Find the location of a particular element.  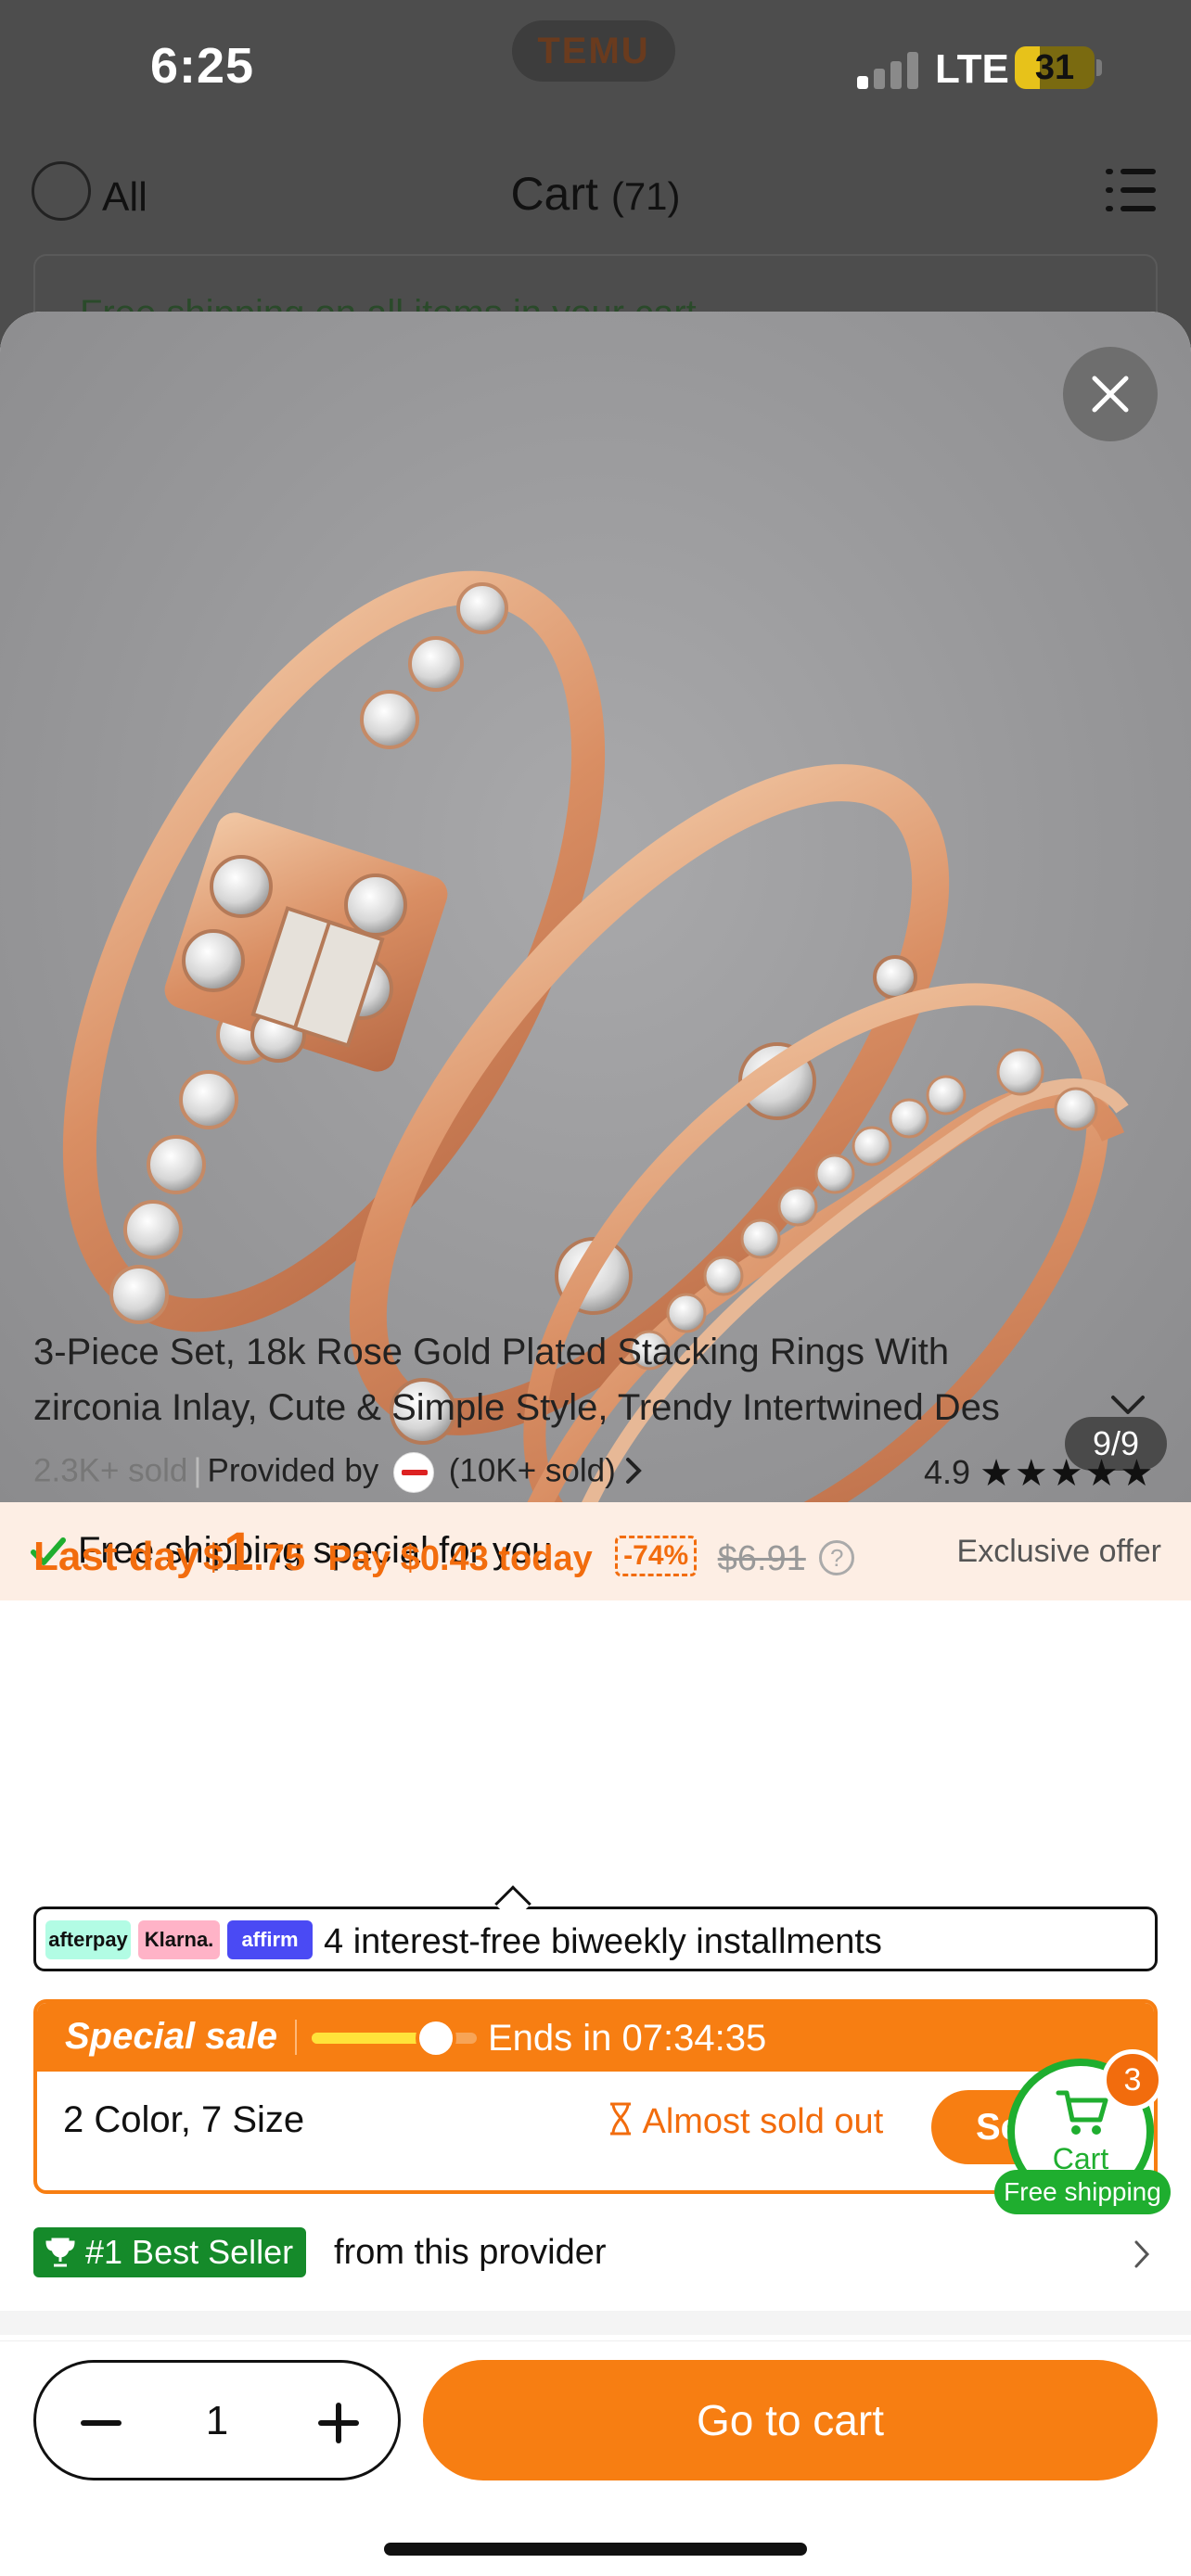

battery-level: 31 is located at coordinates (1054, 67).